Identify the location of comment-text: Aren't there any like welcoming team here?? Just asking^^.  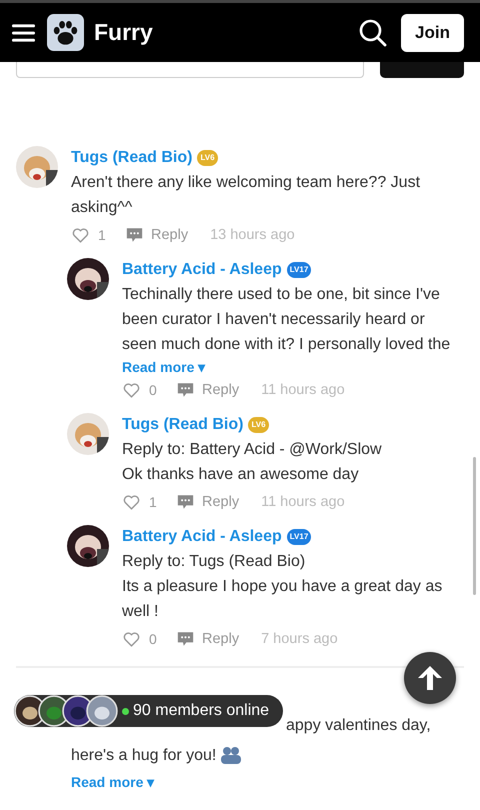
(246, 195).